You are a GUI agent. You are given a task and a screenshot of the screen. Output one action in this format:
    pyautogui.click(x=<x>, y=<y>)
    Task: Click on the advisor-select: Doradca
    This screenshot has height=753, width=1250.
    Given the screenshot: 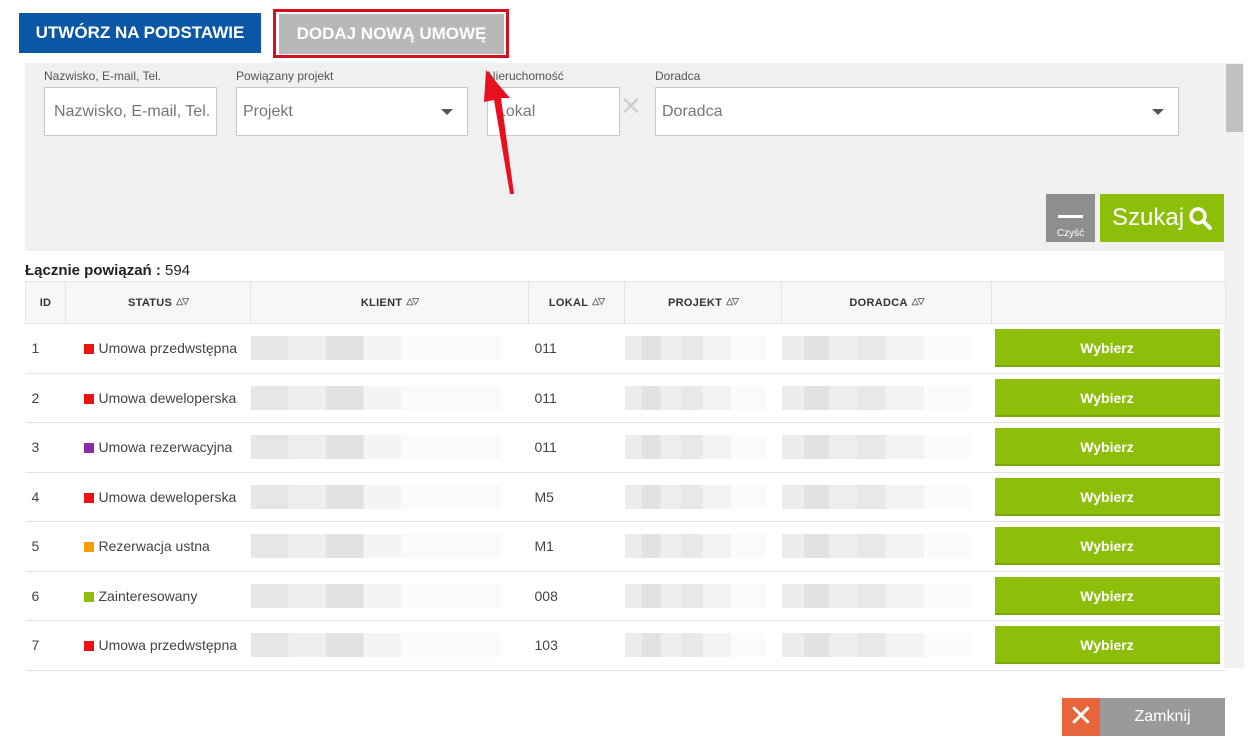 What is the action you would take?
    pyautogui.click(x=917, y=111)
    